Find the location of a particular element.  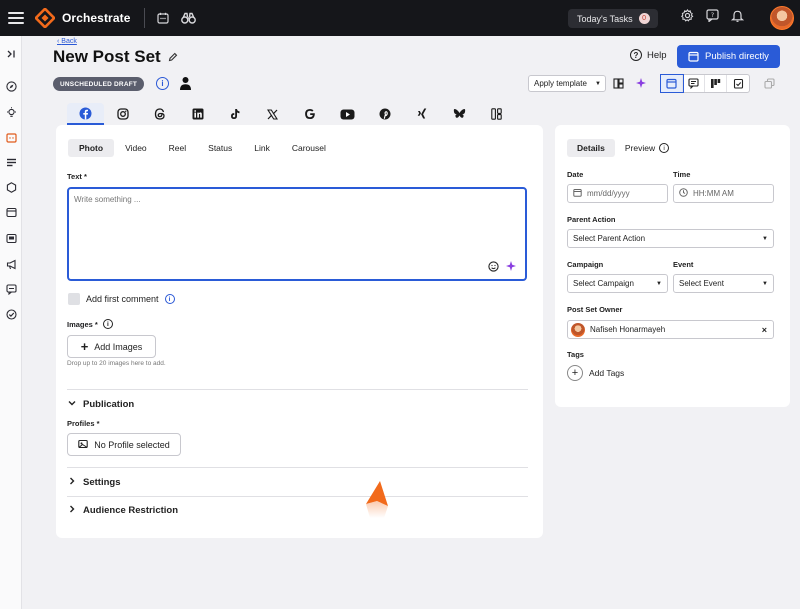

app-name: Orchestrate is located at coordinates (96, 18).